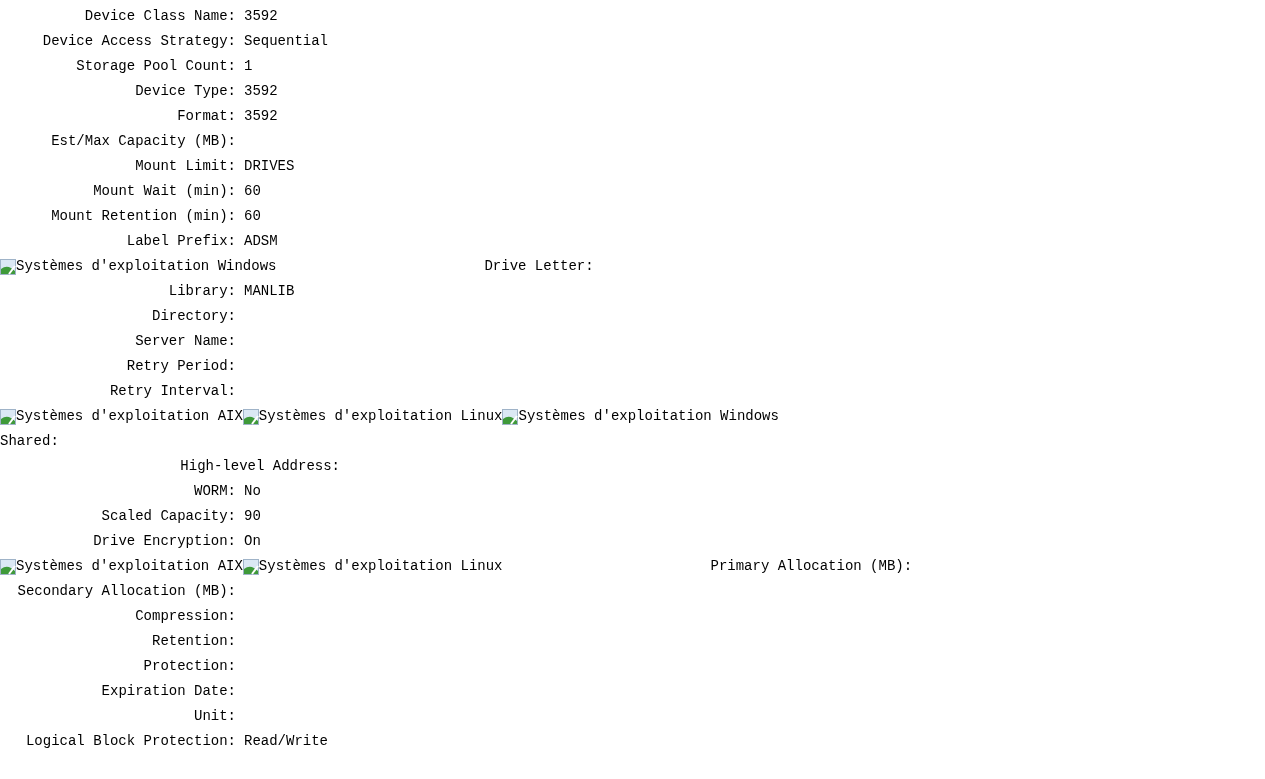  What do you see at coordinates (126, 591) in the screenshot?
I see `field-label: Secondary Allocation (MB):` at bounding box center [126, 591].